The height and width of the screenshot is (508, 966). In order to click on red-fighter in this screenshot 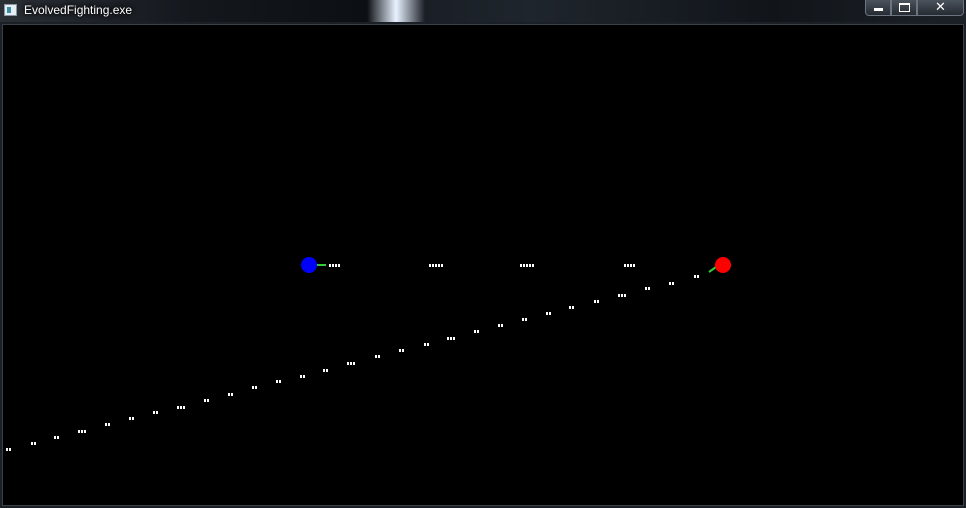, I will do `click(723, 265)`.